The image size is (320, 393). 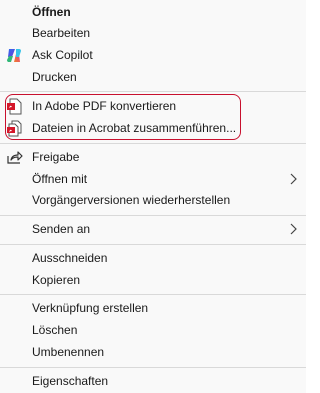 What do you see at coordinates (153, 352) in the screenshot?
I see `menu-item-umbenennen: Umbenennen` at bounding box center [153, 352].